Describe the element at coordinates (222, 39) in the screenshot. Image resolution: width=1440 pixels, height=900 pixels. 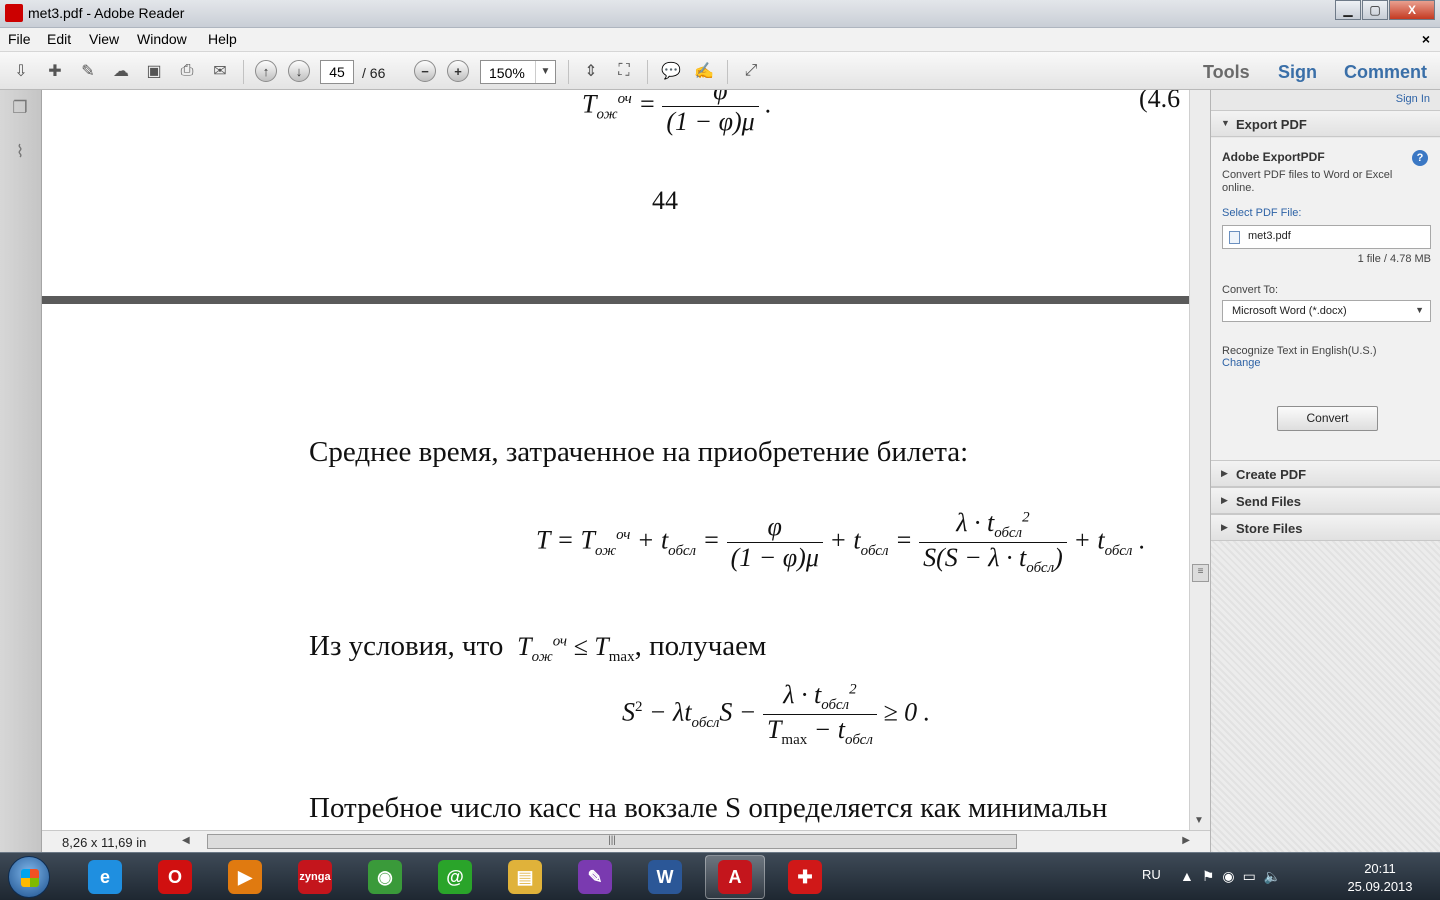
I see `menu-help: Help` at that location.